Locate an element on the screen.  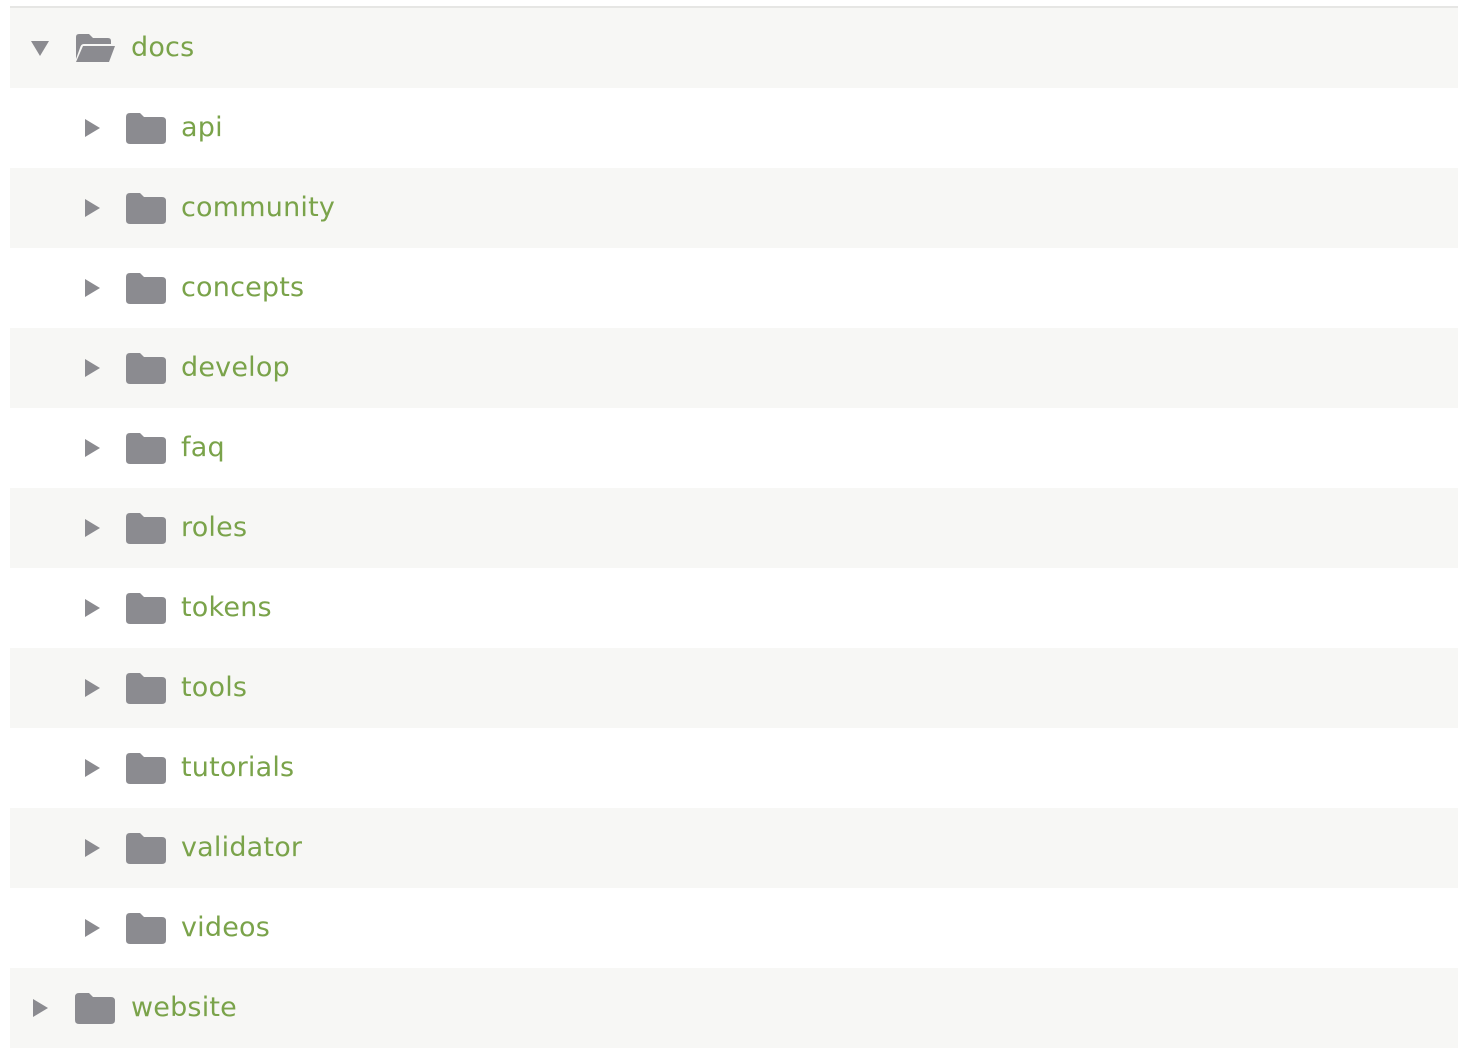
folder-name: validator is located at coordinates (241, 847).